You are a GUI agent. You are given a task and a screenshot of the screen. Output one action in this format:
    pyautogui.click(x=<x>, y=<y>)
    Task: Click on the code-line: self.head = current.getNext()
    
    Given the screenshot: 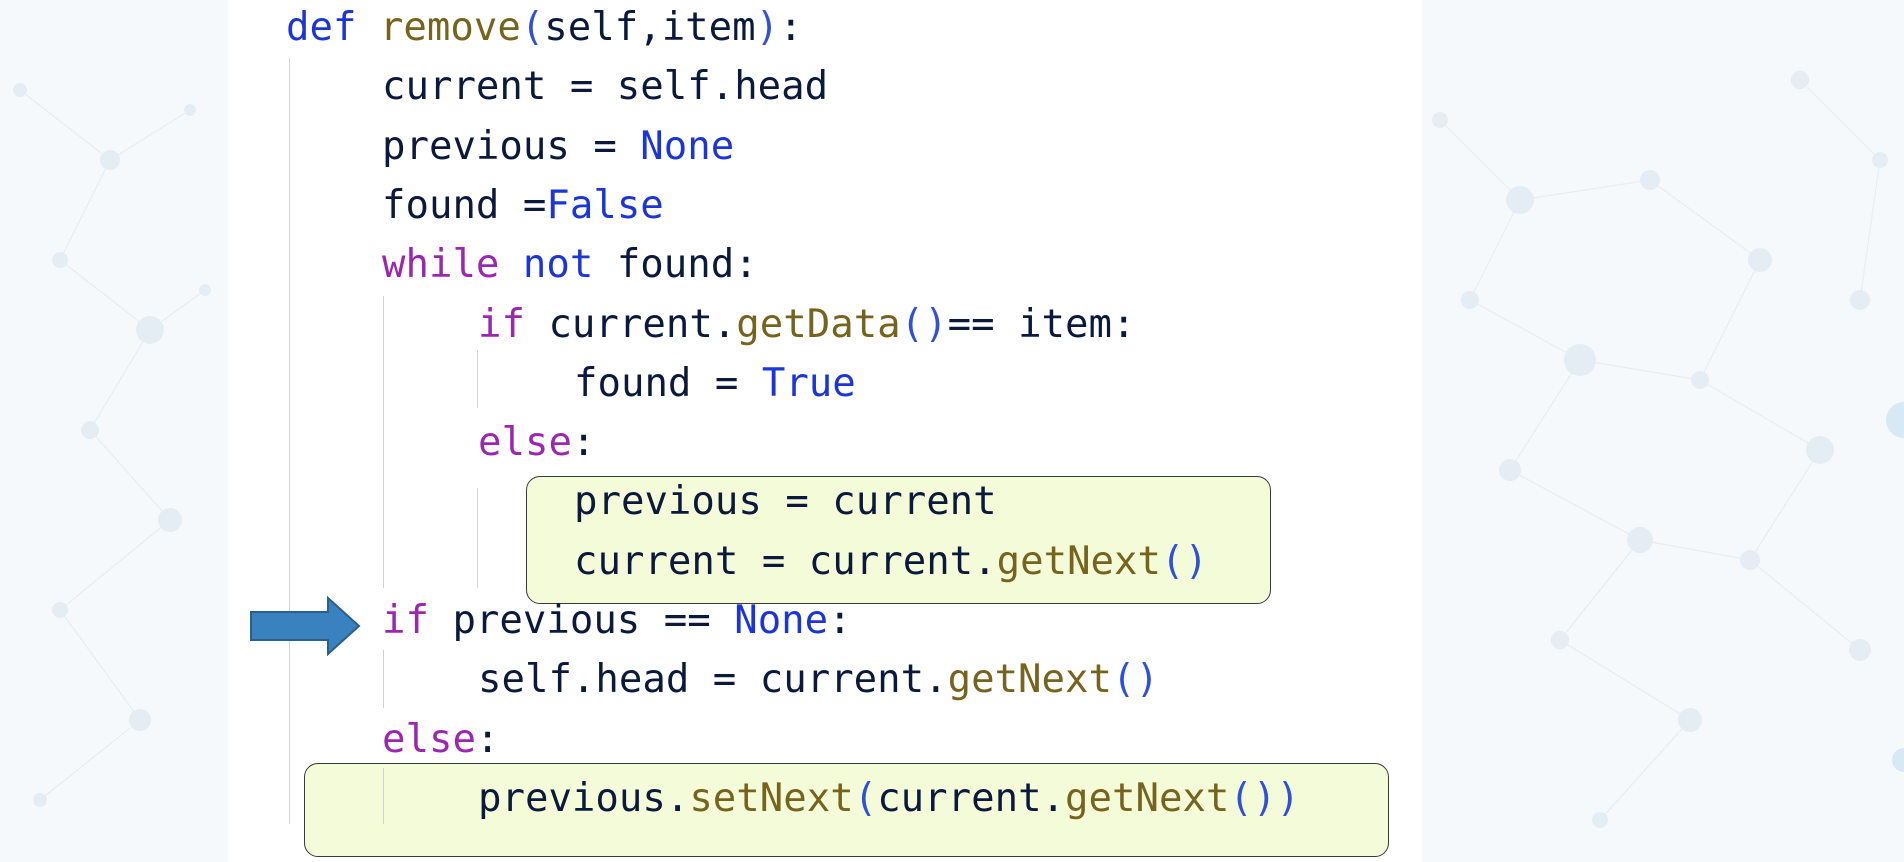 What is the action you would take?
    pyautogui.click(x=818, y=680)
    